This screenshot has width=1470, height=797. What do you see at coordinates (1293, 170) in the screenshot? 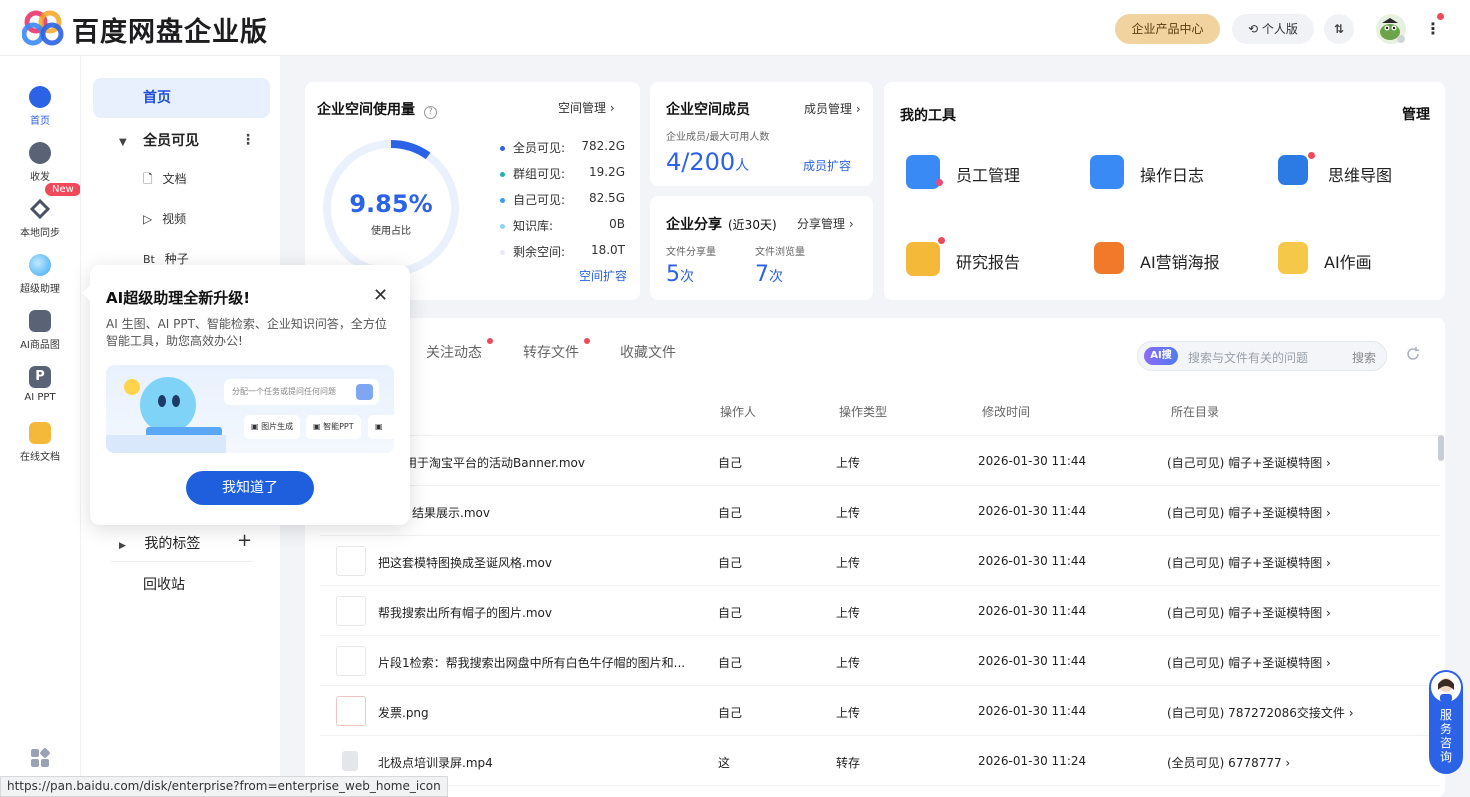
I see `mindmap-icon` at bounding box center [1293, 170].